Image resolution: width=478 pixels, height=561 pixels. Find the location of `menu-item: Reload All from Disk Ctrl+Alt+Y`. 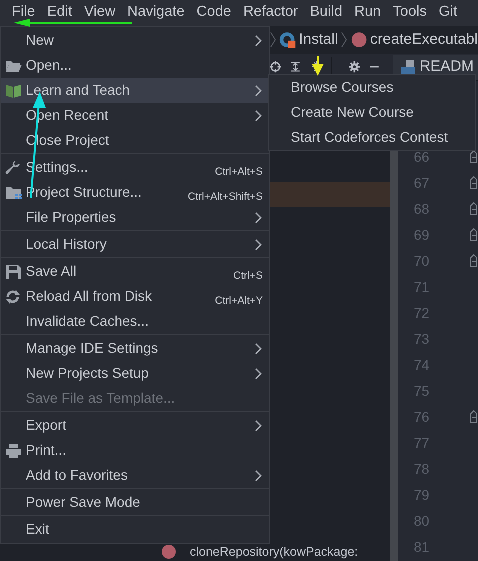

menu-item: Reload All from Disk Ctrl+Alt+Y is located at coordinates (135, 296).